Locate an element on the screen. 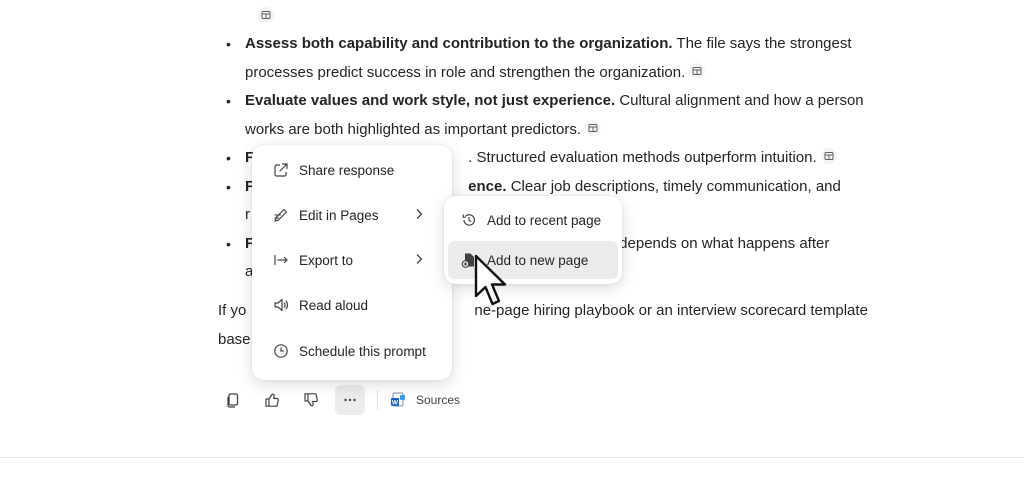 This screenshot has height=499, width=1024. export-icon is located at coordinates (281, 260).